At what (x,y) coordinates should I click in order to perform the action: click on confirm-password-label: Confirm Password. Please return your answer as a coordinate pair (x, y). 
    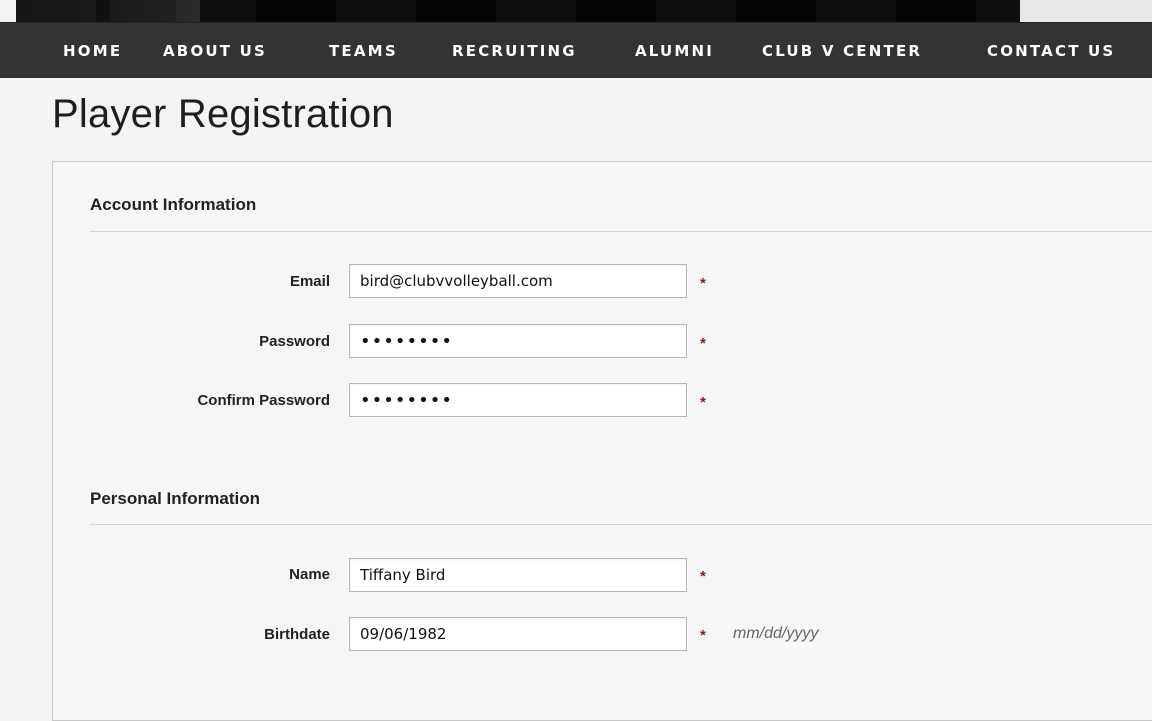
    Looking at the image, I should click on (263, 400).